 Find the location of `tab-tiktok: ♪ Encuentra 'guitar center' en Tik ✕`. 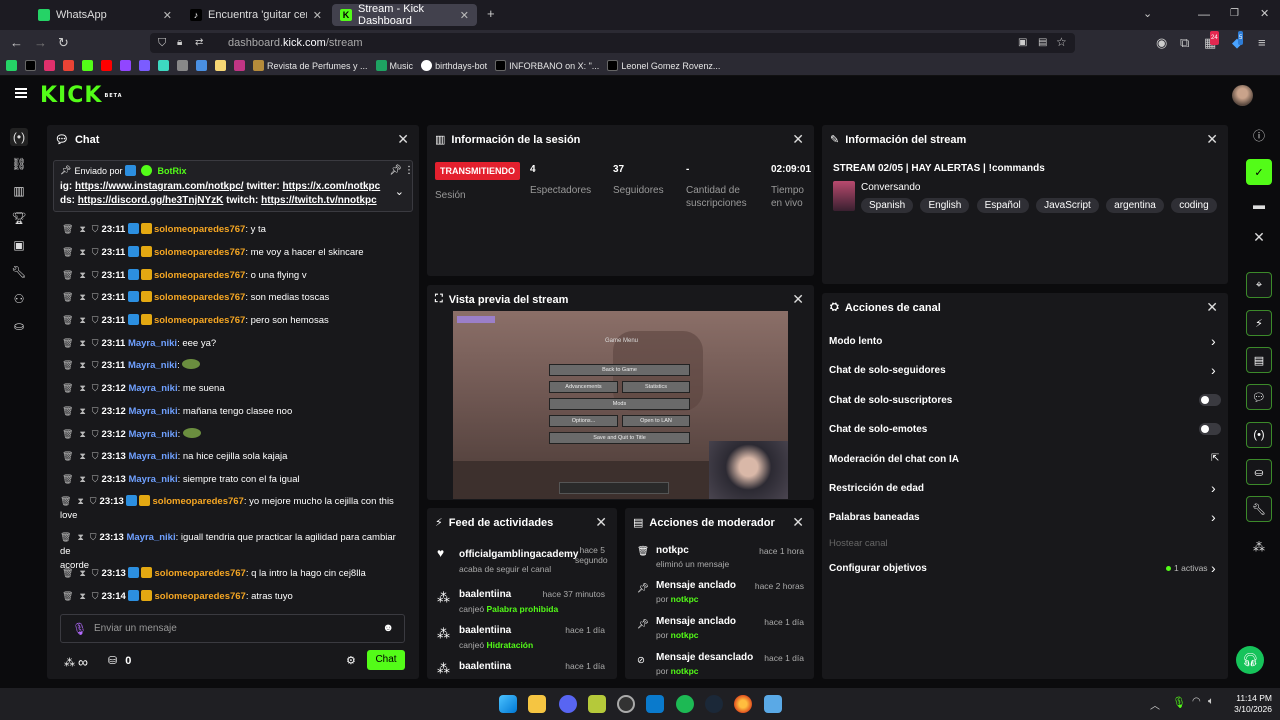

tab-tiktok: ♪ Encuentra 'guitar center' en Tik ✕ is located at coordinates (256, 15).